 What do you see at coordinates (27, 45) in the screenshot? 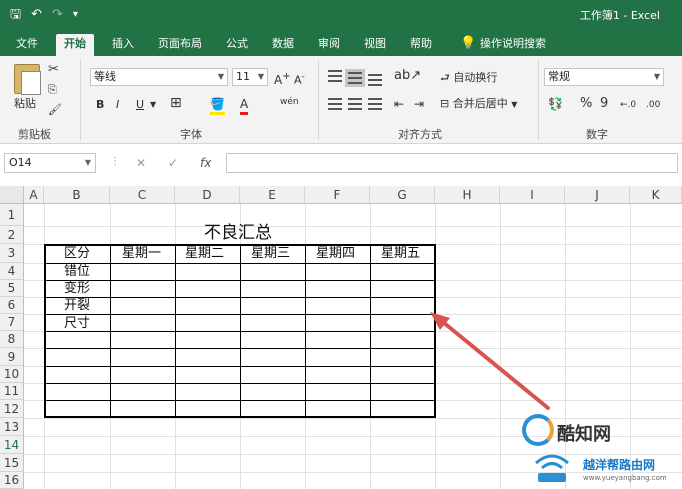
I see `tab-file: 文件` at bounding box center [27, 45].